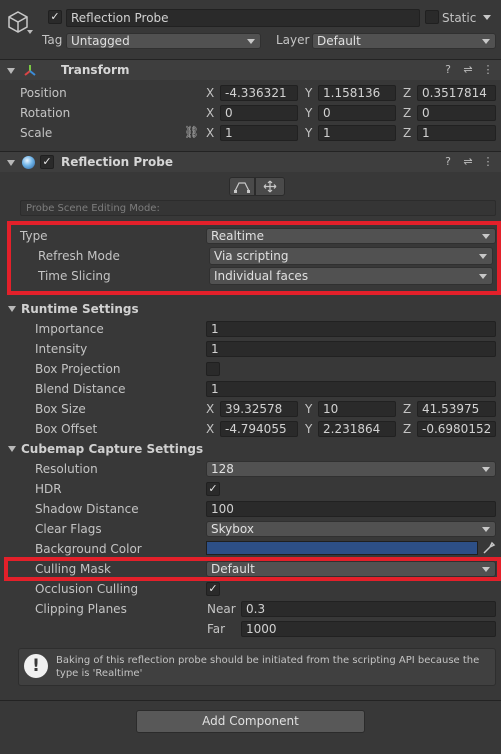 The image size is (501, 754). Describe the element at coordinates (11, 163) in the screenshot. I see `probe-foldout-icon` at that location.